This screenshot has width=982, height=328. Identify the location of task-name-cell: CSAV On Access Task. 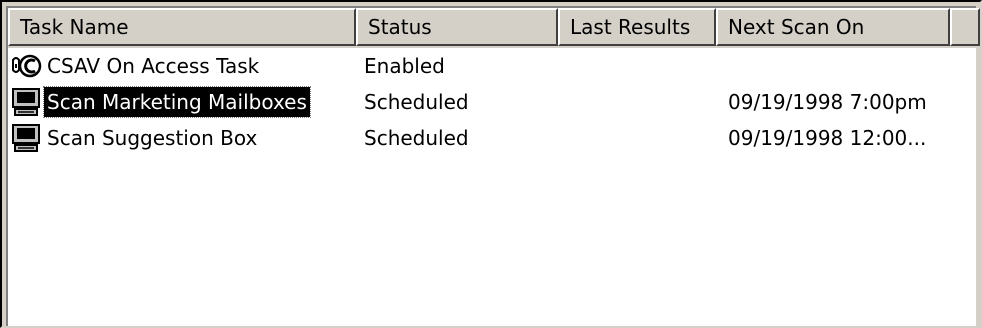
(136, 66).